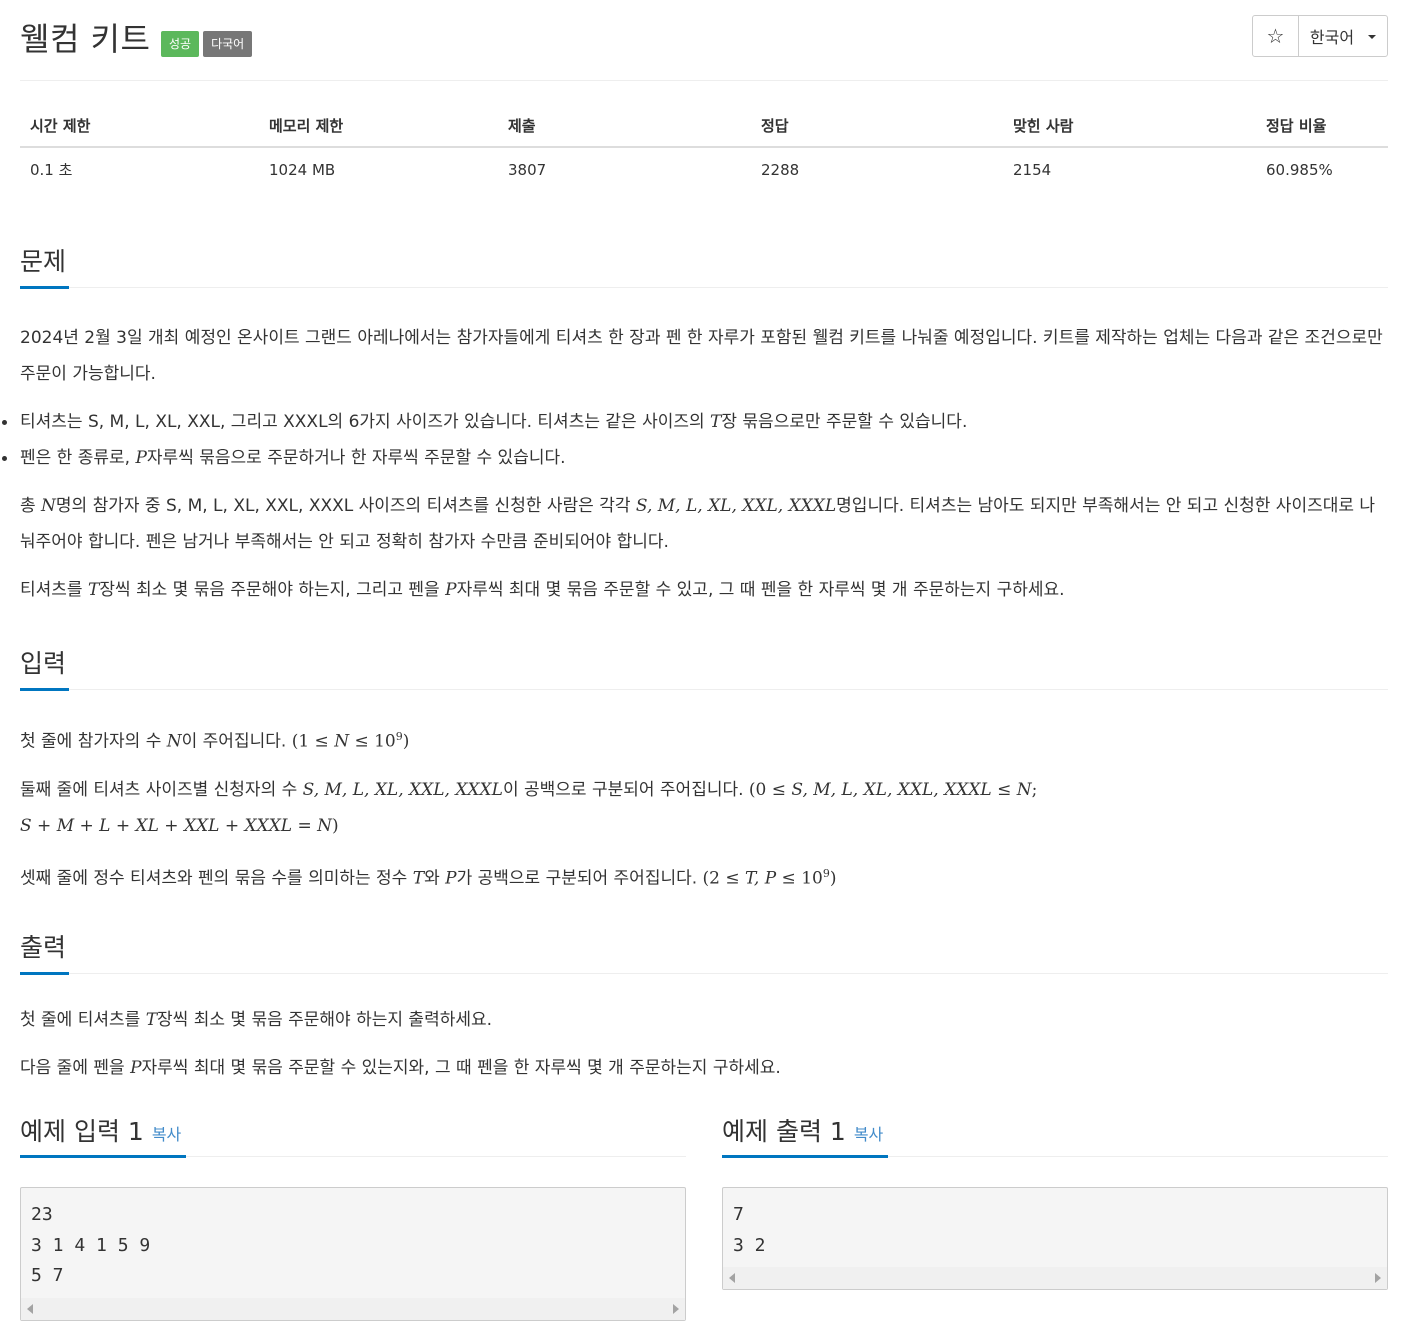 This screenshot has height=1321, width=1412. Describe the element at coordinates (1322, 125) in the screenshot. I see `column-header: 정답 비율` at that location.